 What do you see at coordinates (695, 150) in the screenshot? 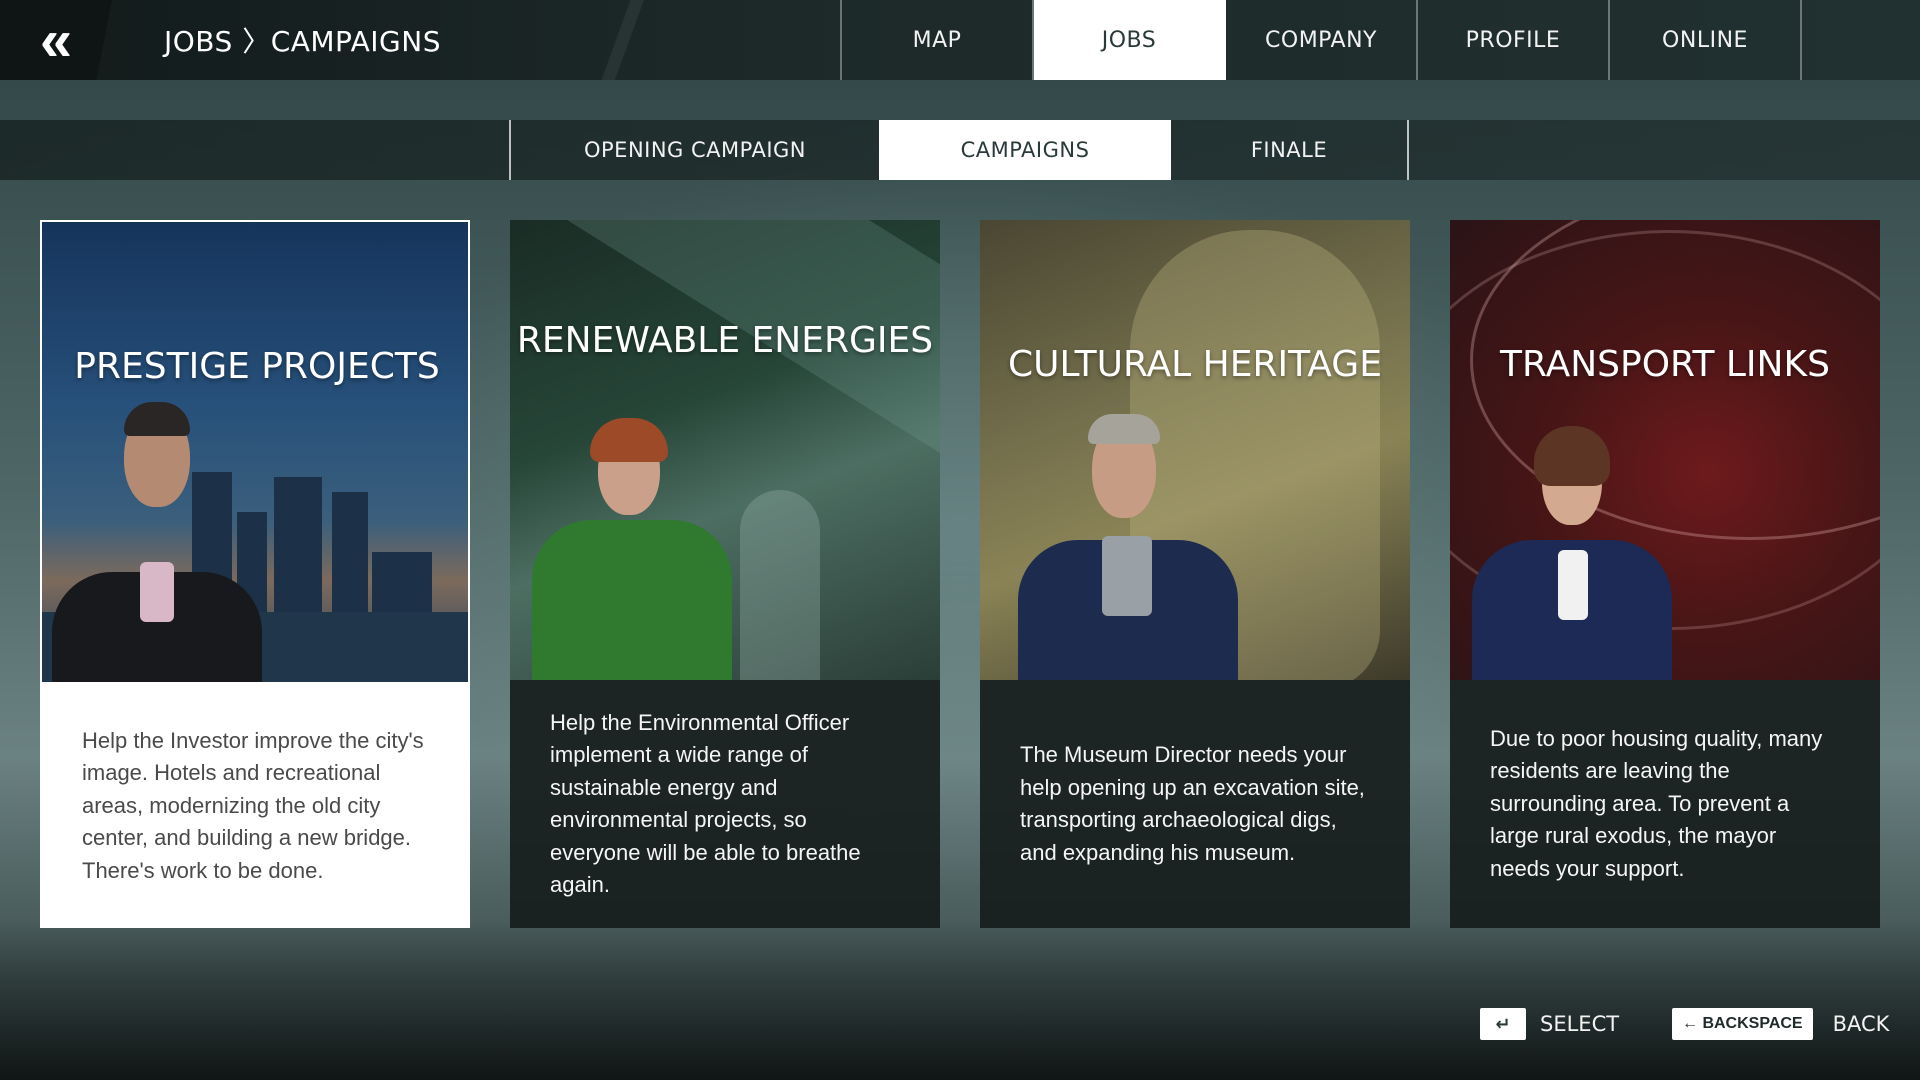
I see `tab-opening-campaign: OPENING CAMPAIGN` at bounding box center [695, 150].